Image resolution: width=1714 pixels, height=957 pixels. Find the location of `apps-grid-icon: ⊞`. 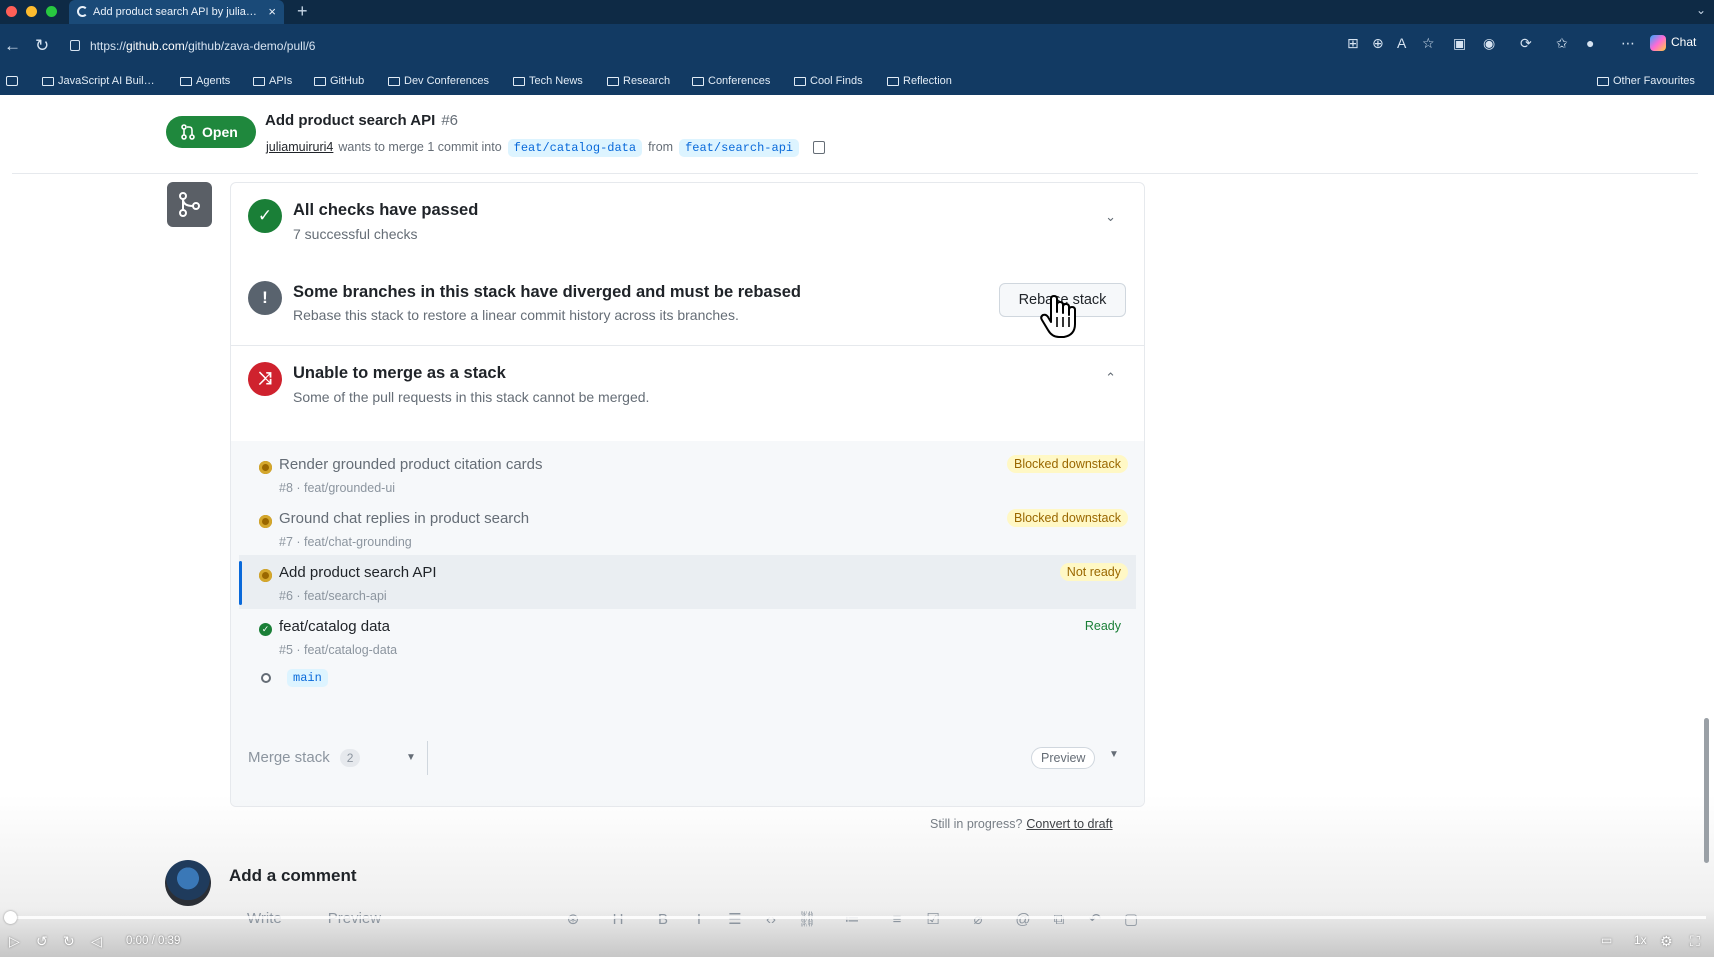

apps-grid-icon: ⊞ is located at coordinates (1353, 43).